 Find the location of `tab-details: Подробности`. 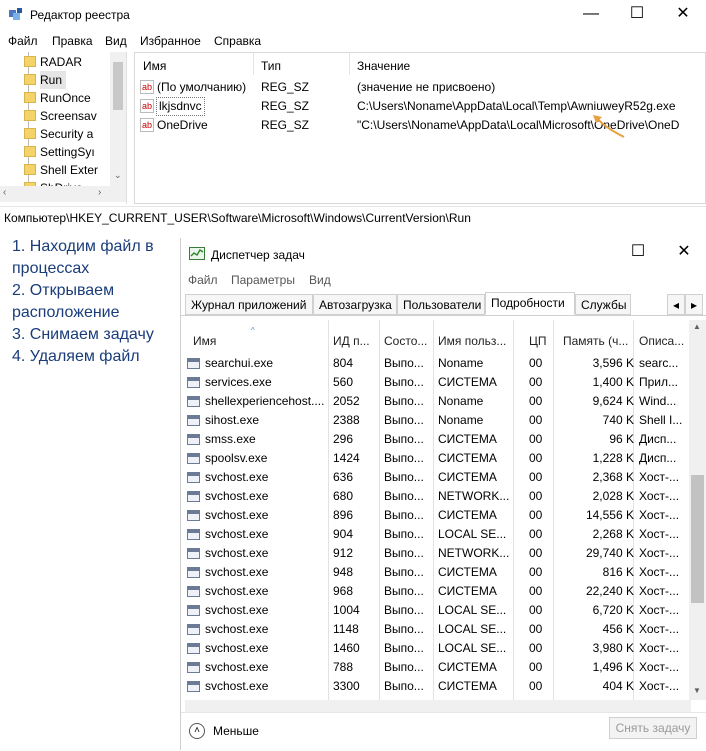

tab-details: Подробности is located at coordinates (530, 303).